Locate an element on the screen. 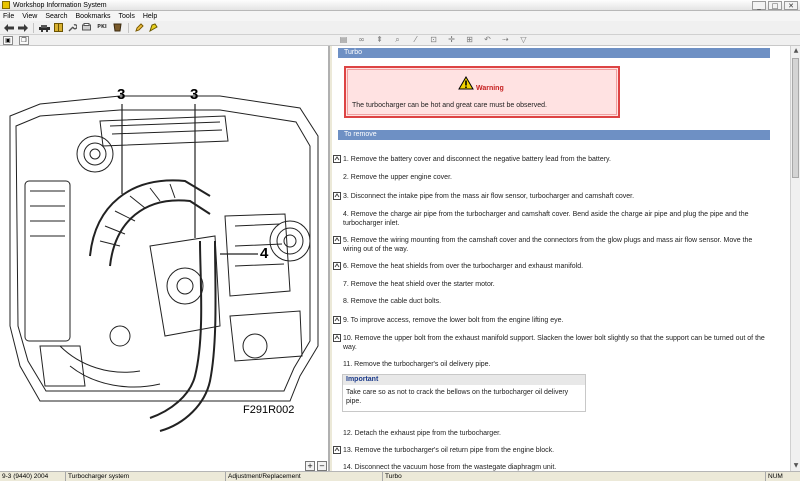 Image resolution: width=800 pixels, height=481 pixels. zoom-out-button: − is located at coordinates (322, 466).